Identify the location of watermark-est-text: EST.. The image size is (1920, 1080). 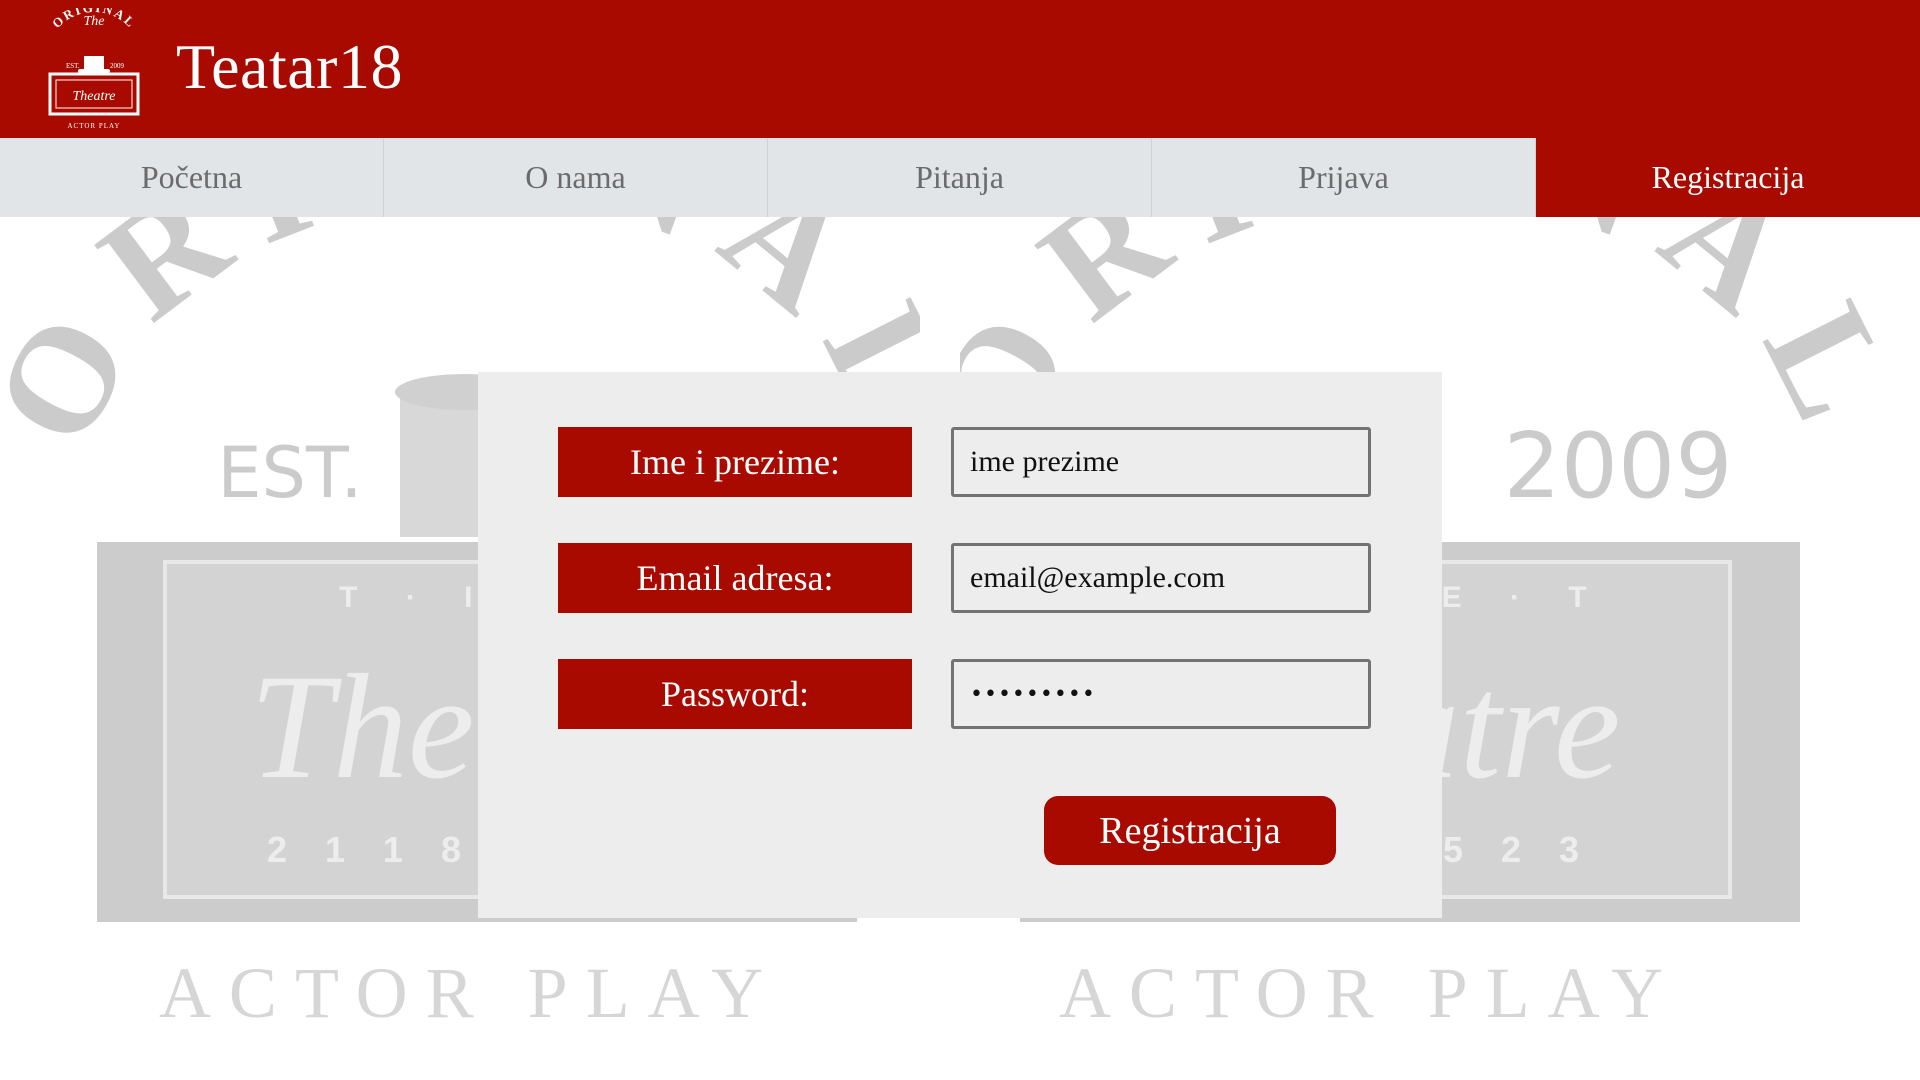
(289, 473).